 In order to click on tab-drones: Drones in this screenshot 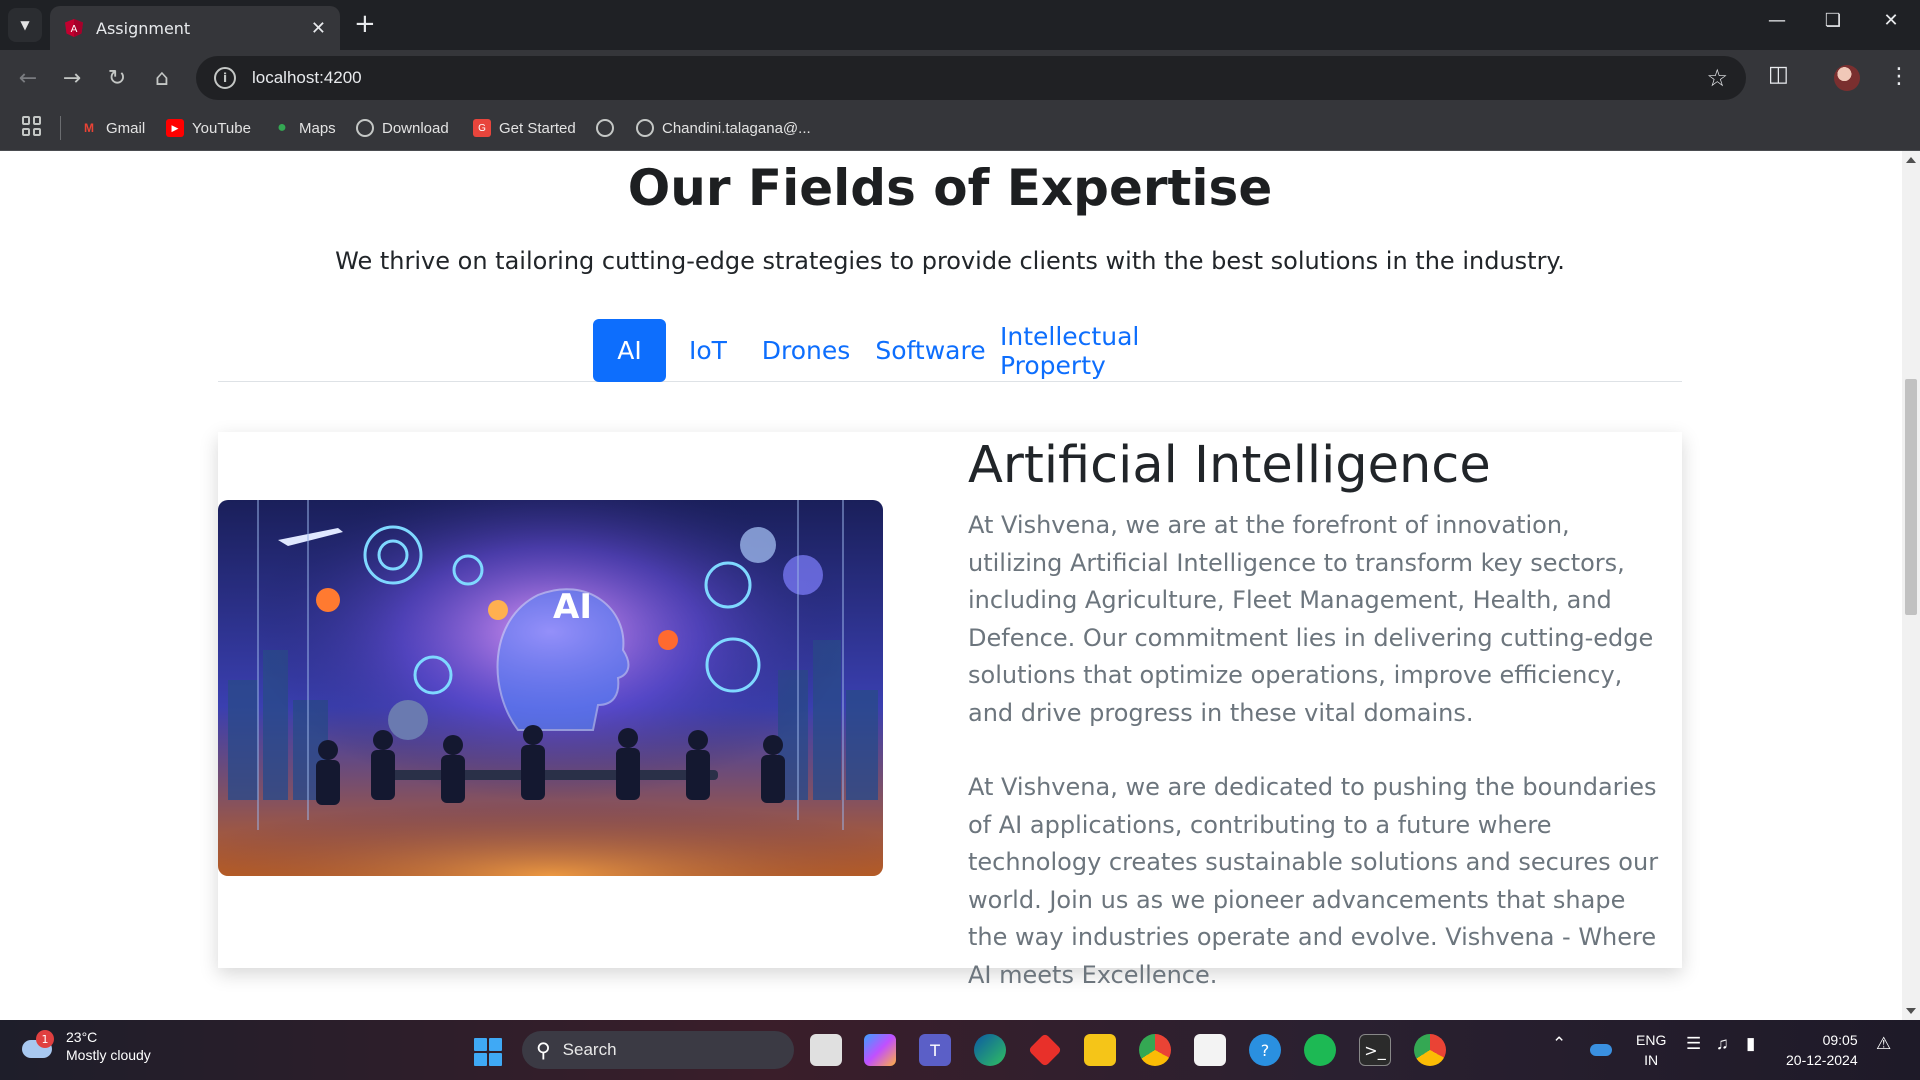, I will do `click(806, 350)`.